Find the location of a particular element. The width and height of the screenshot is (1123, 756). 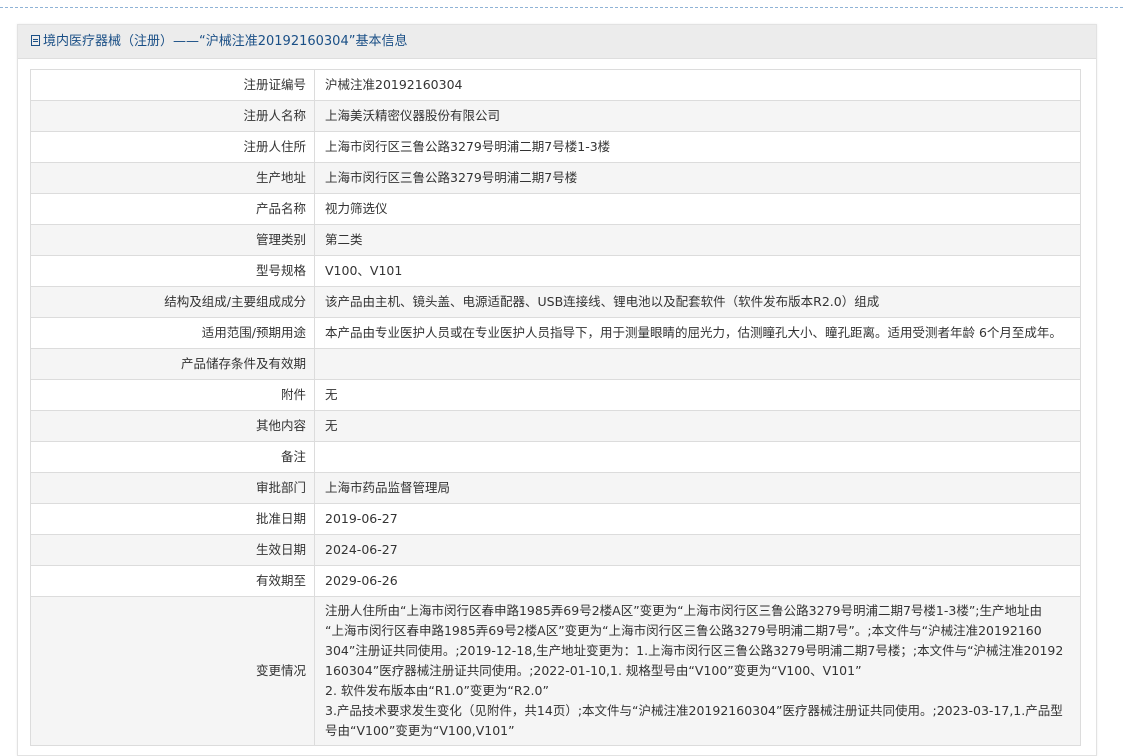

field-label: 备注 is located at coordinates (172, 457).